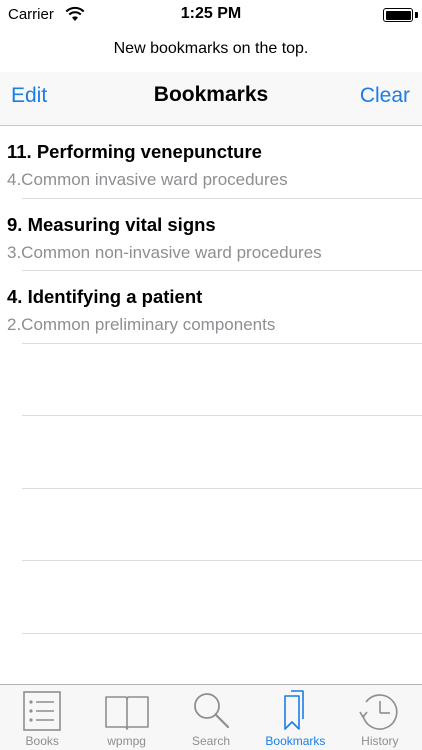  I want to click on edit-button: Edit, so click(29, 96).